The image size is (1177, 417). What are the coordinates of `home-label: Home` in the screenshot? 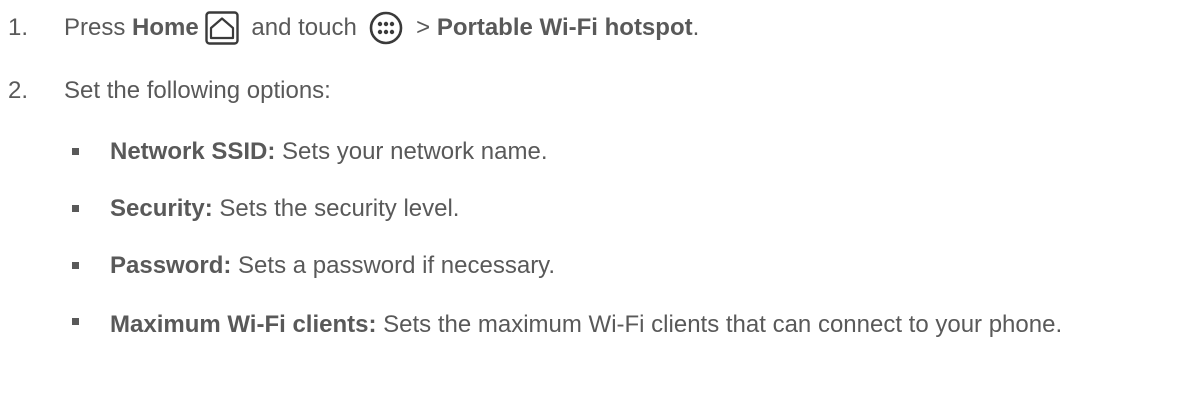 It's located at (165, 27).